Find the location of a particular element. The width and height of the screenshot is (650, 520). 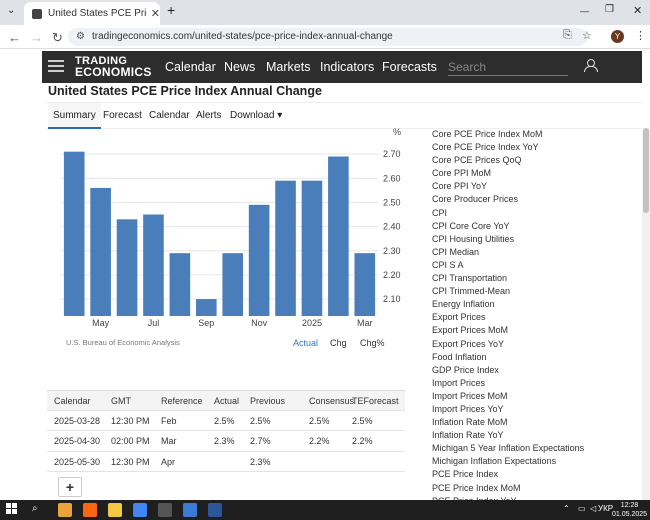

related-link: Export Prices YoY is located at coordinates (522, 344).